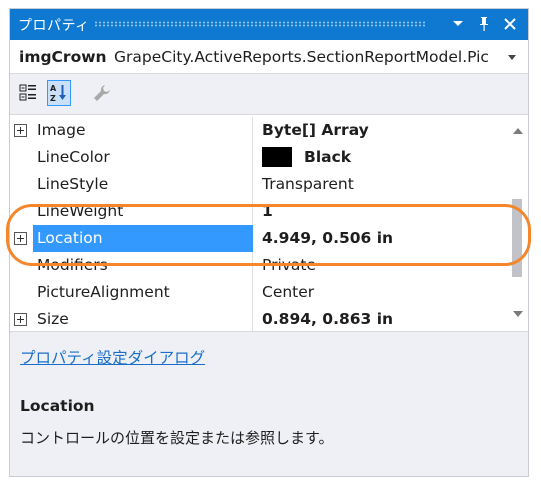  I want to click on chevron-down-icon, so click(512, 57).